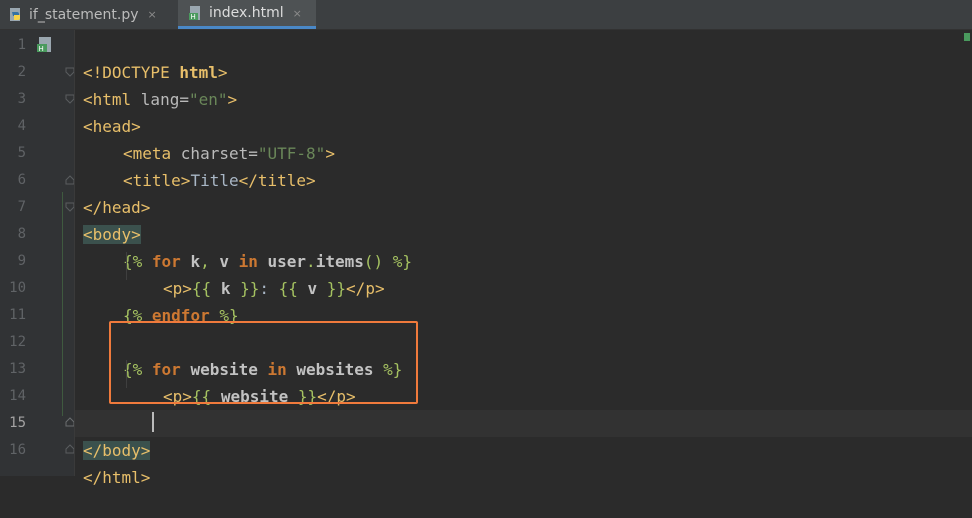 The height and width of the screenshot is (518, 972). What do you see at coordinates (486, 15) in the screenshot?
I see `editor-tab-bar: if_statement.py × H index.html ×` at bounding box center [486, 15].